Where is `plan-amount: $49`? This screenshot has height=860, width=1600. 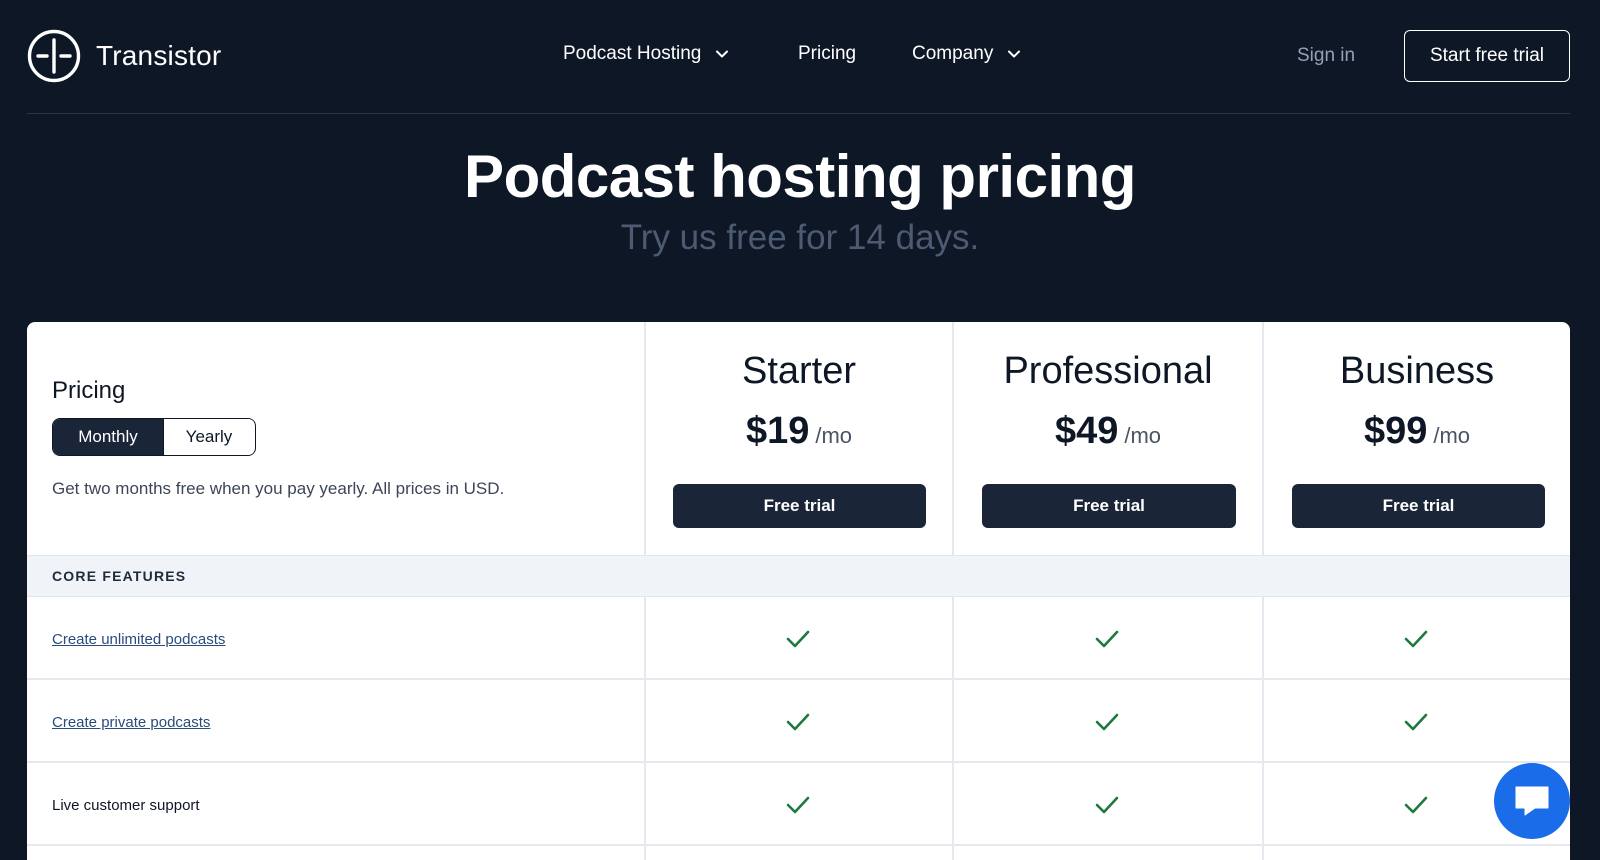
plan-amount: $49 is located at coordinates (1086, 431).